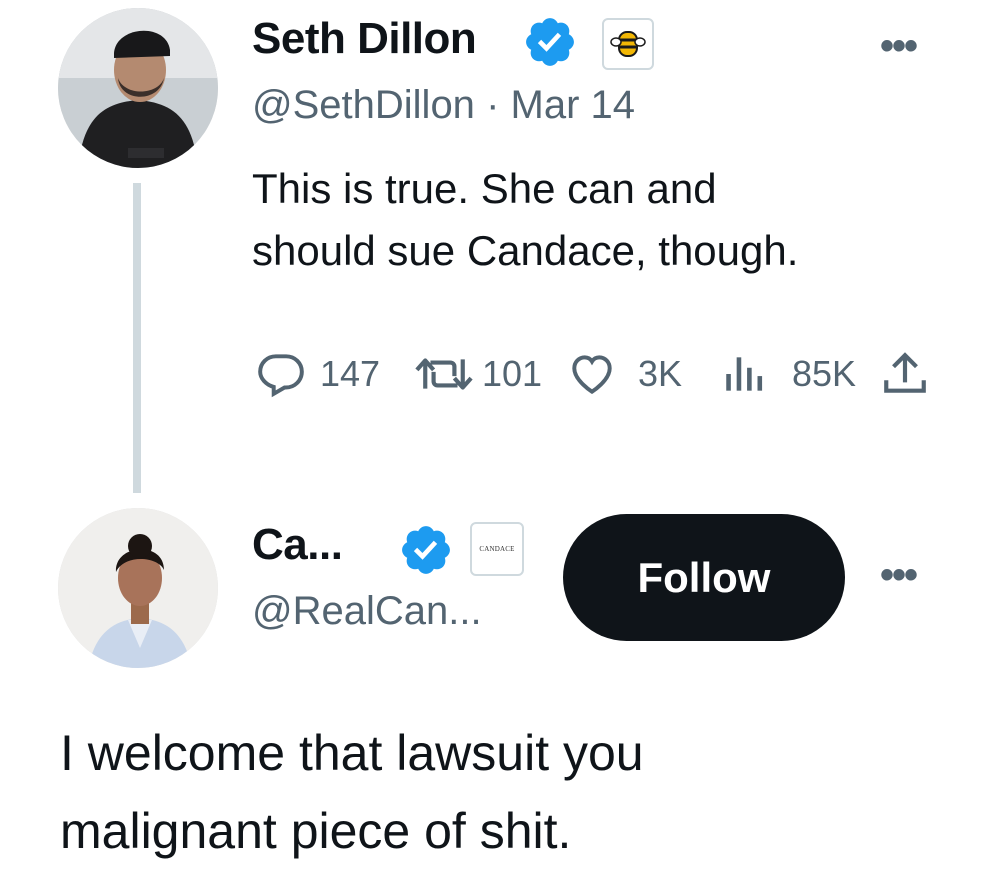 This screenshot has height=886, width=998. Describe the element at coordinates (477, 374) in the screenshot. I see `retweet-action: 101` at that location.